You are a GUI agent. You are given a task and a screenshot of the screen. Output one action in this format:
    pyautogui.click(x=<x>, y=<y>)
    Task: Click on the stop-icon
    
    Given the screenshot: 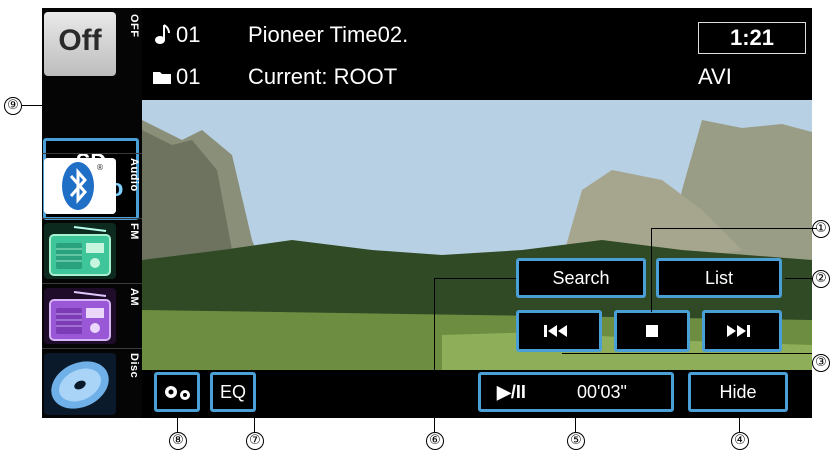 What is the action you would take?
    pyautogui.click(x=652, y=331)
    